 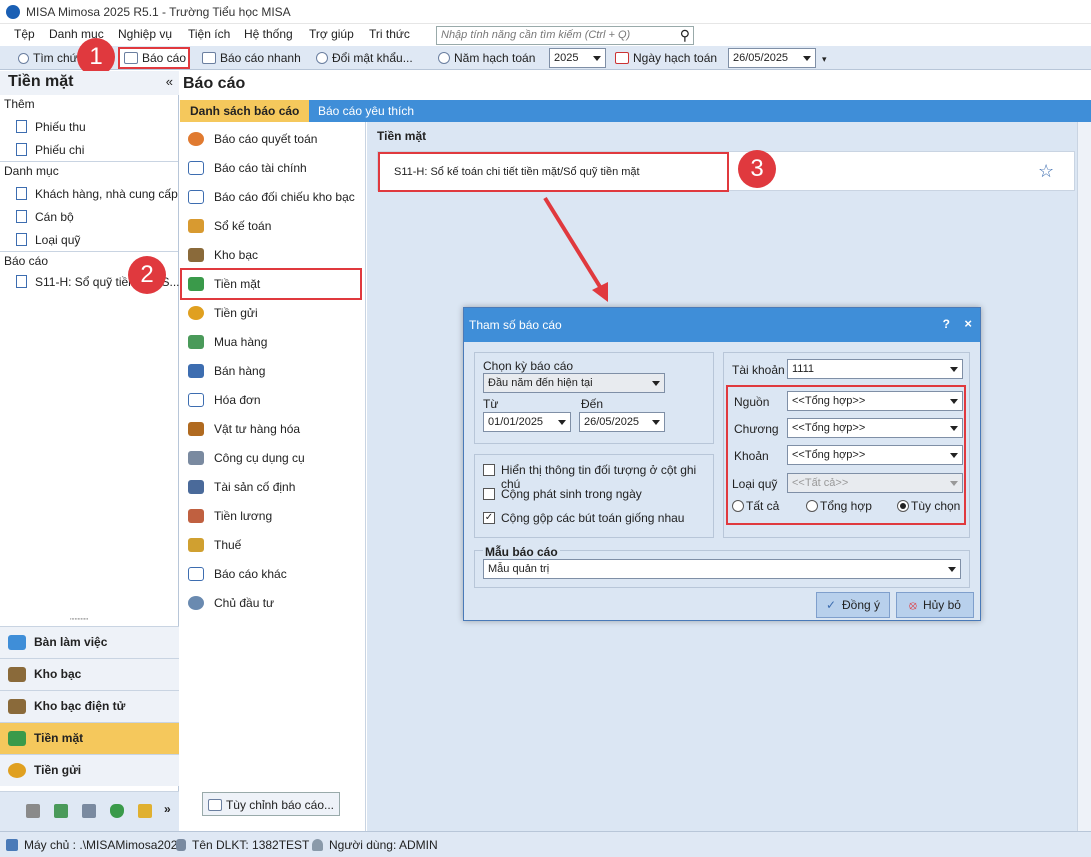 What do you see at coordinates (1084, 476) in the screenshot?
I see `vertical-scrollbar` at bounding box center [1084, 476].